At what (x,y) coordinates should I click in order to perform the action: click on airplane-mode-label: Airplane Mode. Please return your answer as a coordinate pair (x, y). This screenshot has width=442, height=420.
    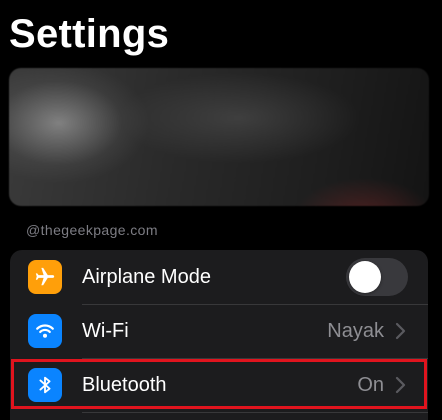
    Looking at the image, I should click on (146, 276).